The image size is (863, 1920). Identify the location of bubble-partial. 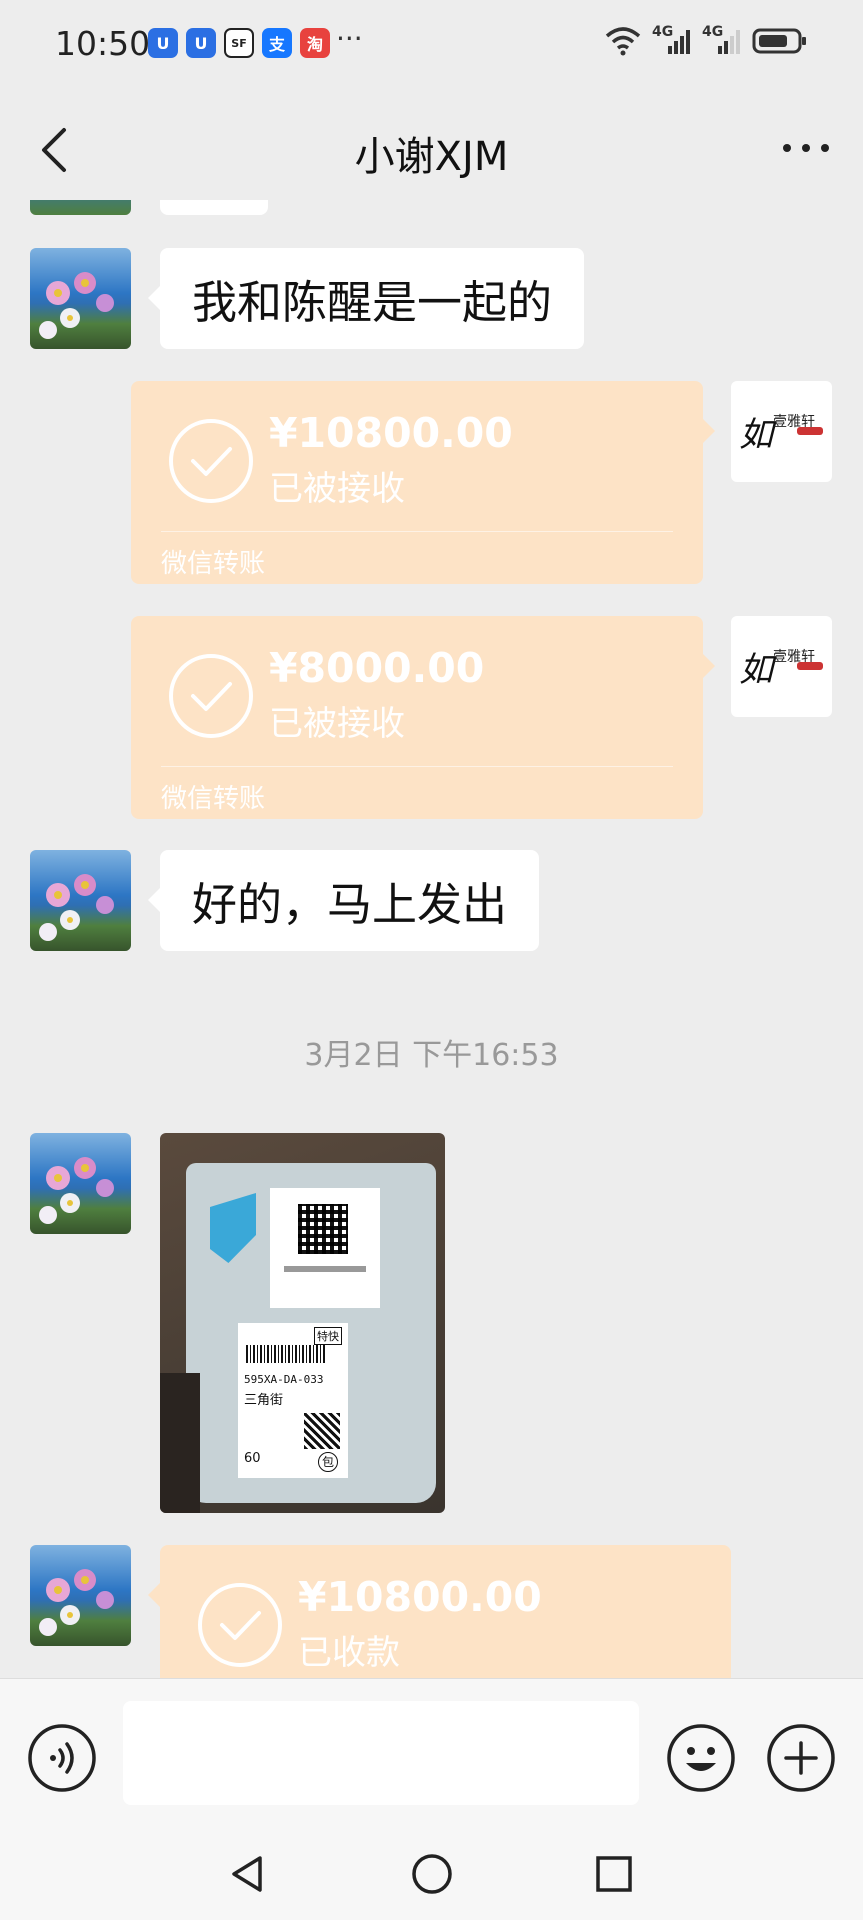
(214, 207).